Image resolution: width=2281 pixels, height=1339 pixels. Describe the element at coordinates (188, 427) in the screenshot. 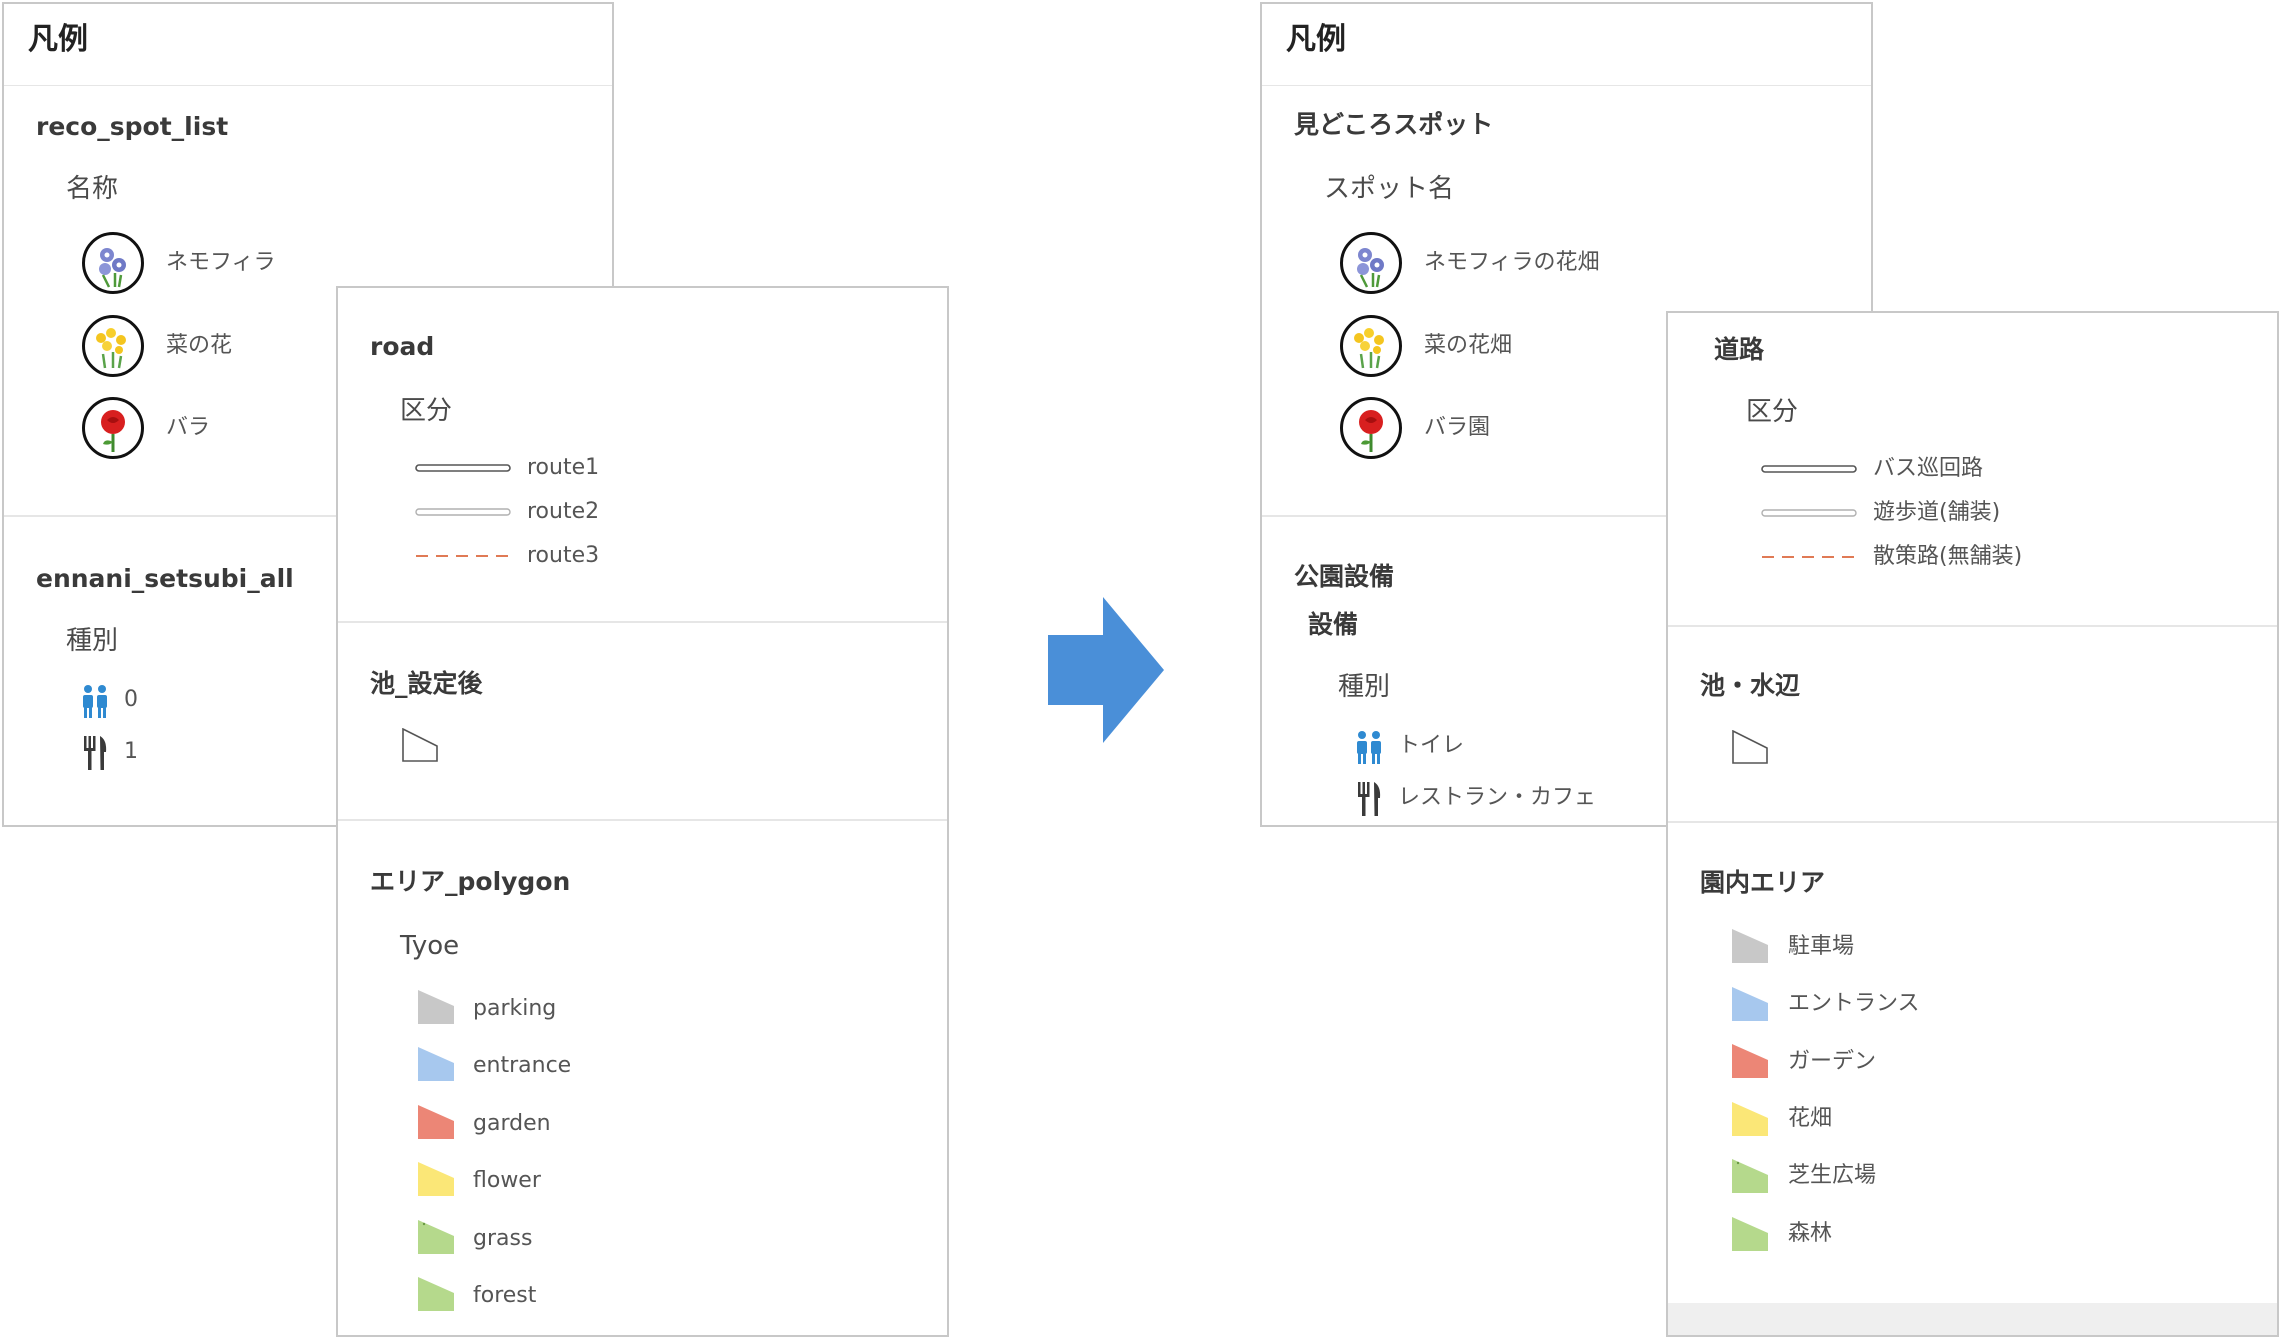

I see `spot-item-label: バラ` at that location.